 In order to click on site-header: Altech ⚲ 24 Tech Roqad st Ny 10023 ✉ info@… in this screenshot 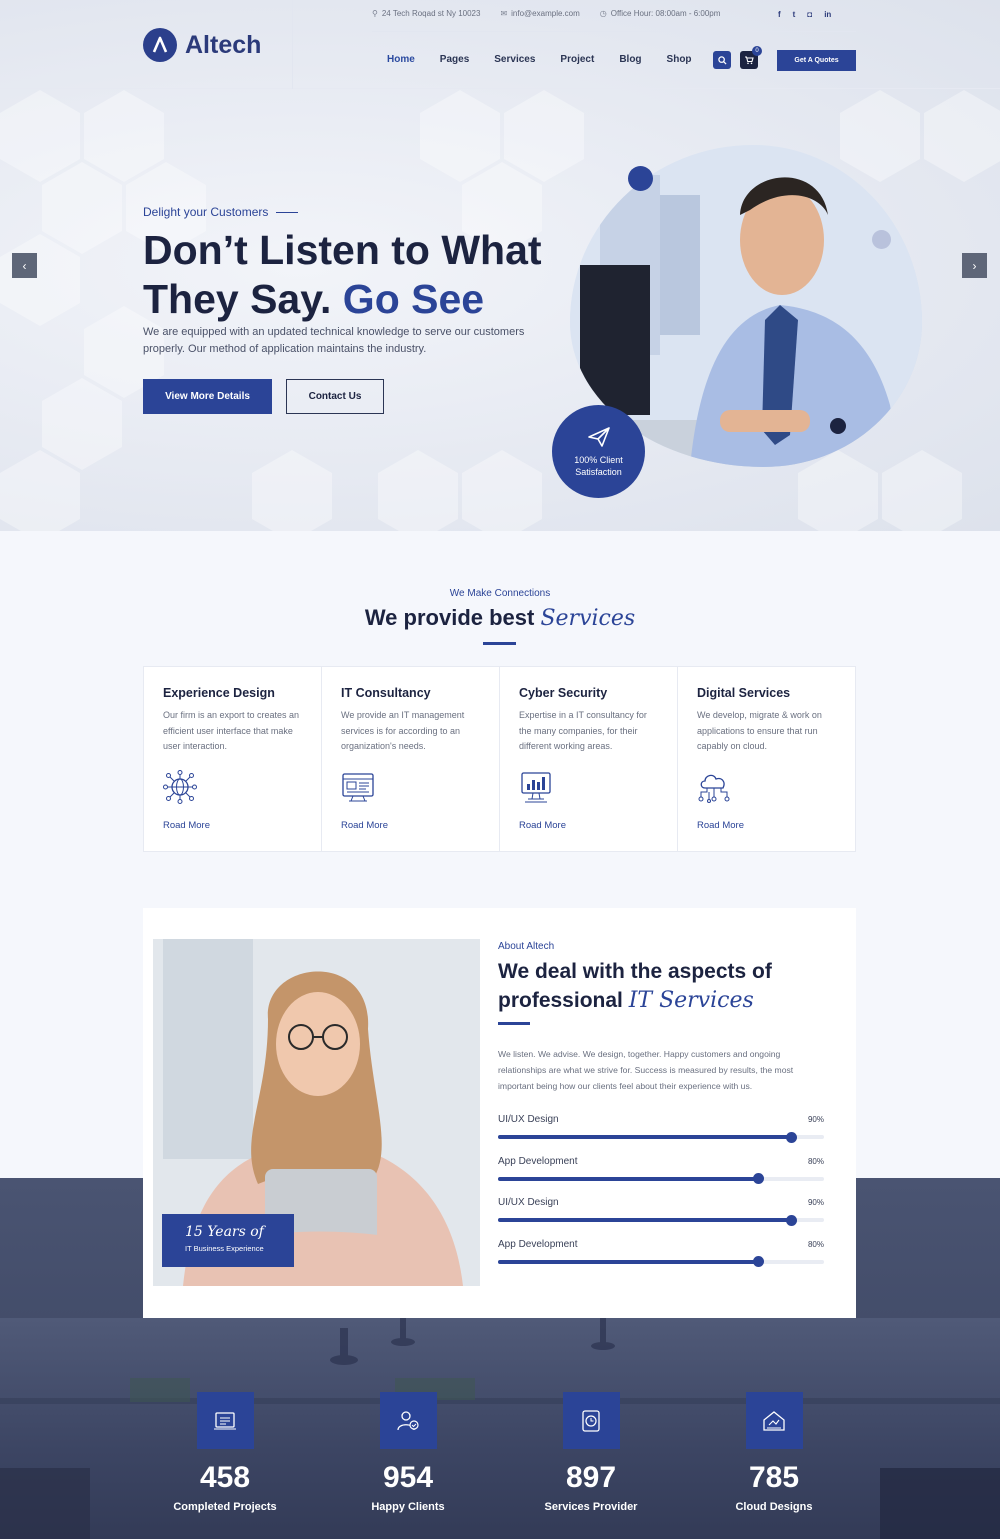, I will do `click(500, 44)`.